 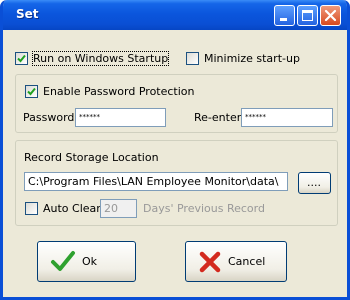 I want to click on minimize-button, so click(x=284, y=15).